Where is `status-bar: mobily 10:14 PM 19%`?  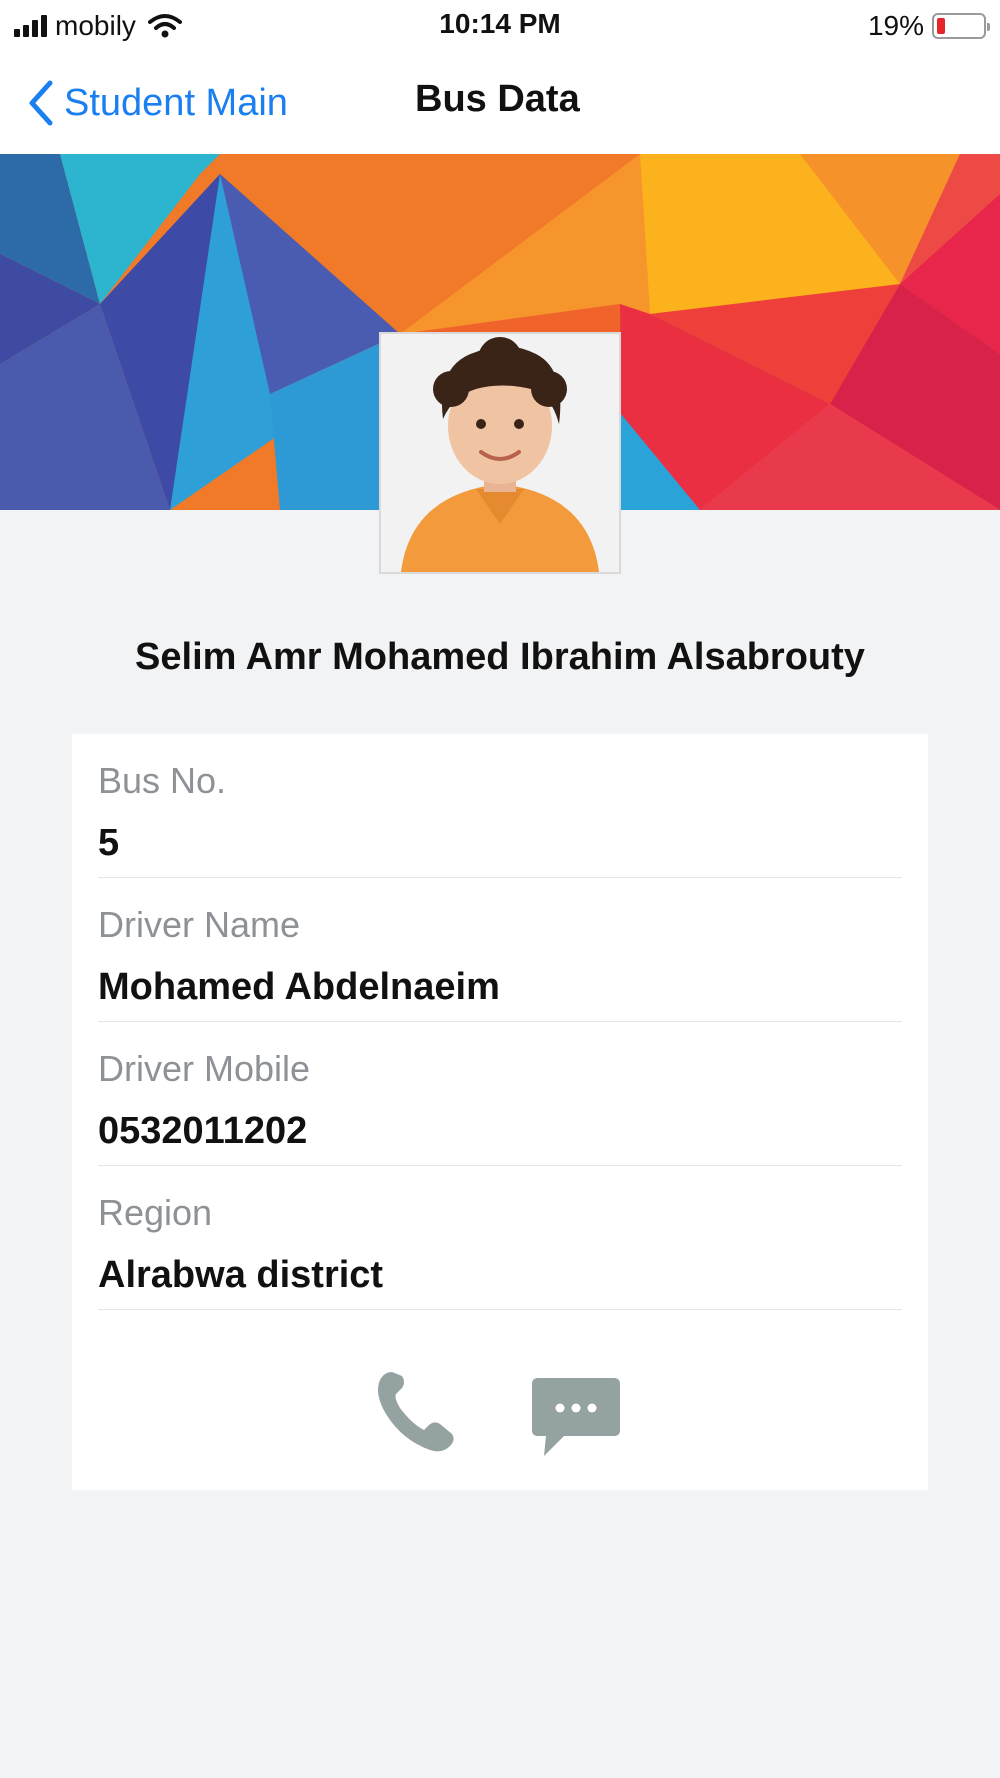 status-bar: mobily 10:14 PM 19% is located at coordinates (500, 26).